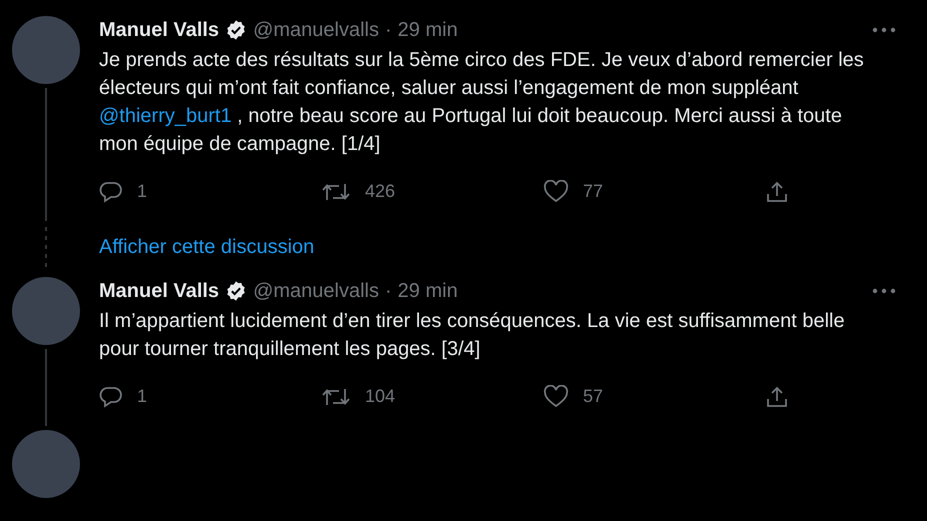 The image size is (927, 521). What do you see at coordinates (654, 191) in the screenshot?
I see `like-button: 77` at bounding box center [654, 191].